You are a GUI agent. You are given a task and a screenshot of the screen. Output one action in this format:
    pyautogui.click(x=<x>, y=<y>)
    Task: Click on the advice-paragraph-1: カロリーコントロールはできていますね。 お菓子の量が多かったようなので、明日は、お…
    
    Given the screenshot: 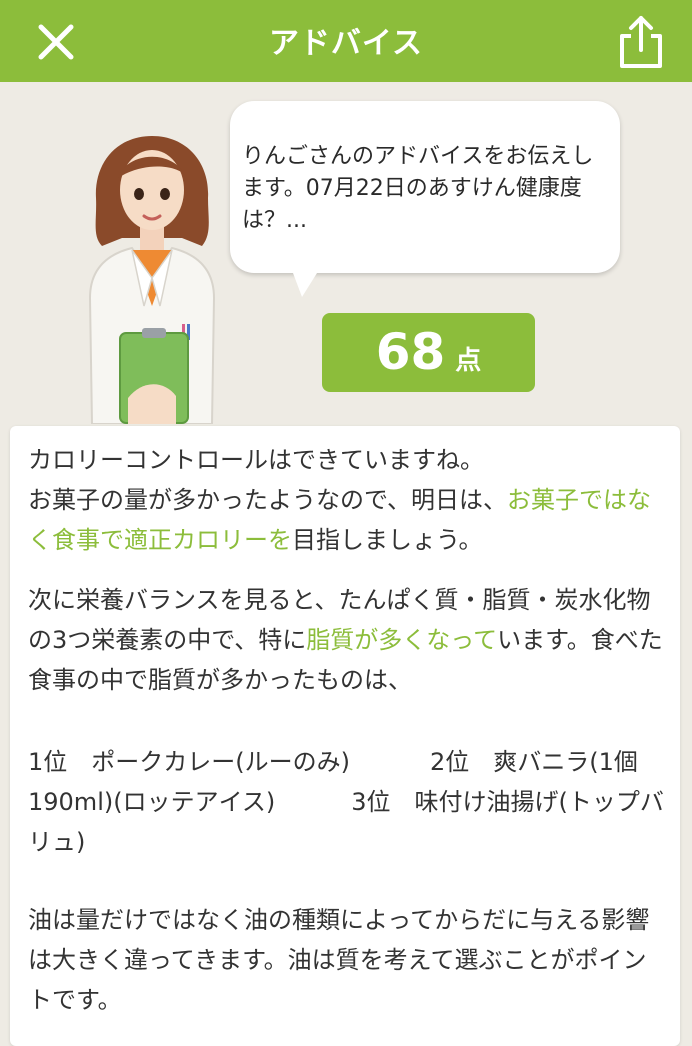 What is the action you would take?
    pyautogui.click(x=348, y=500)
    